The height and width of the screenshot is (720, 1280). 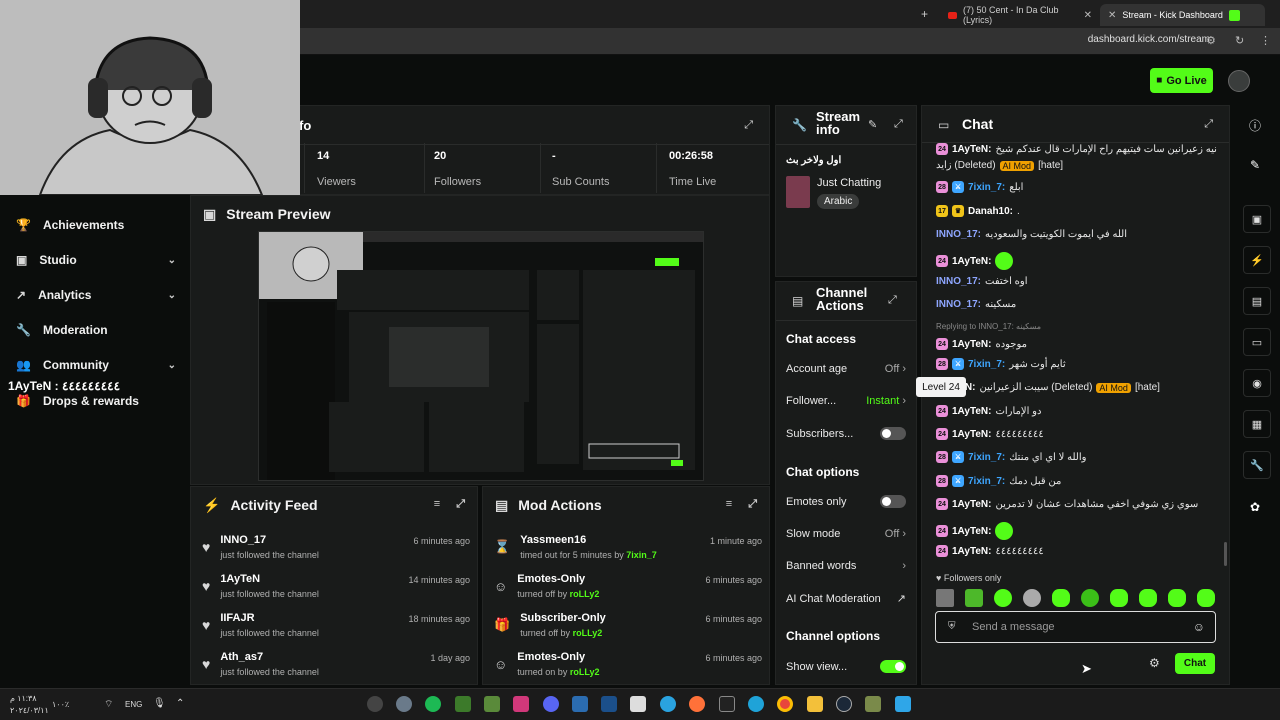 What do you see at coordinates (1182, 15) in the screenshot?
I see `tab-kick-dashboard: ✕ Stream - Kick Dashboard` at bounding box center [1182, 15].